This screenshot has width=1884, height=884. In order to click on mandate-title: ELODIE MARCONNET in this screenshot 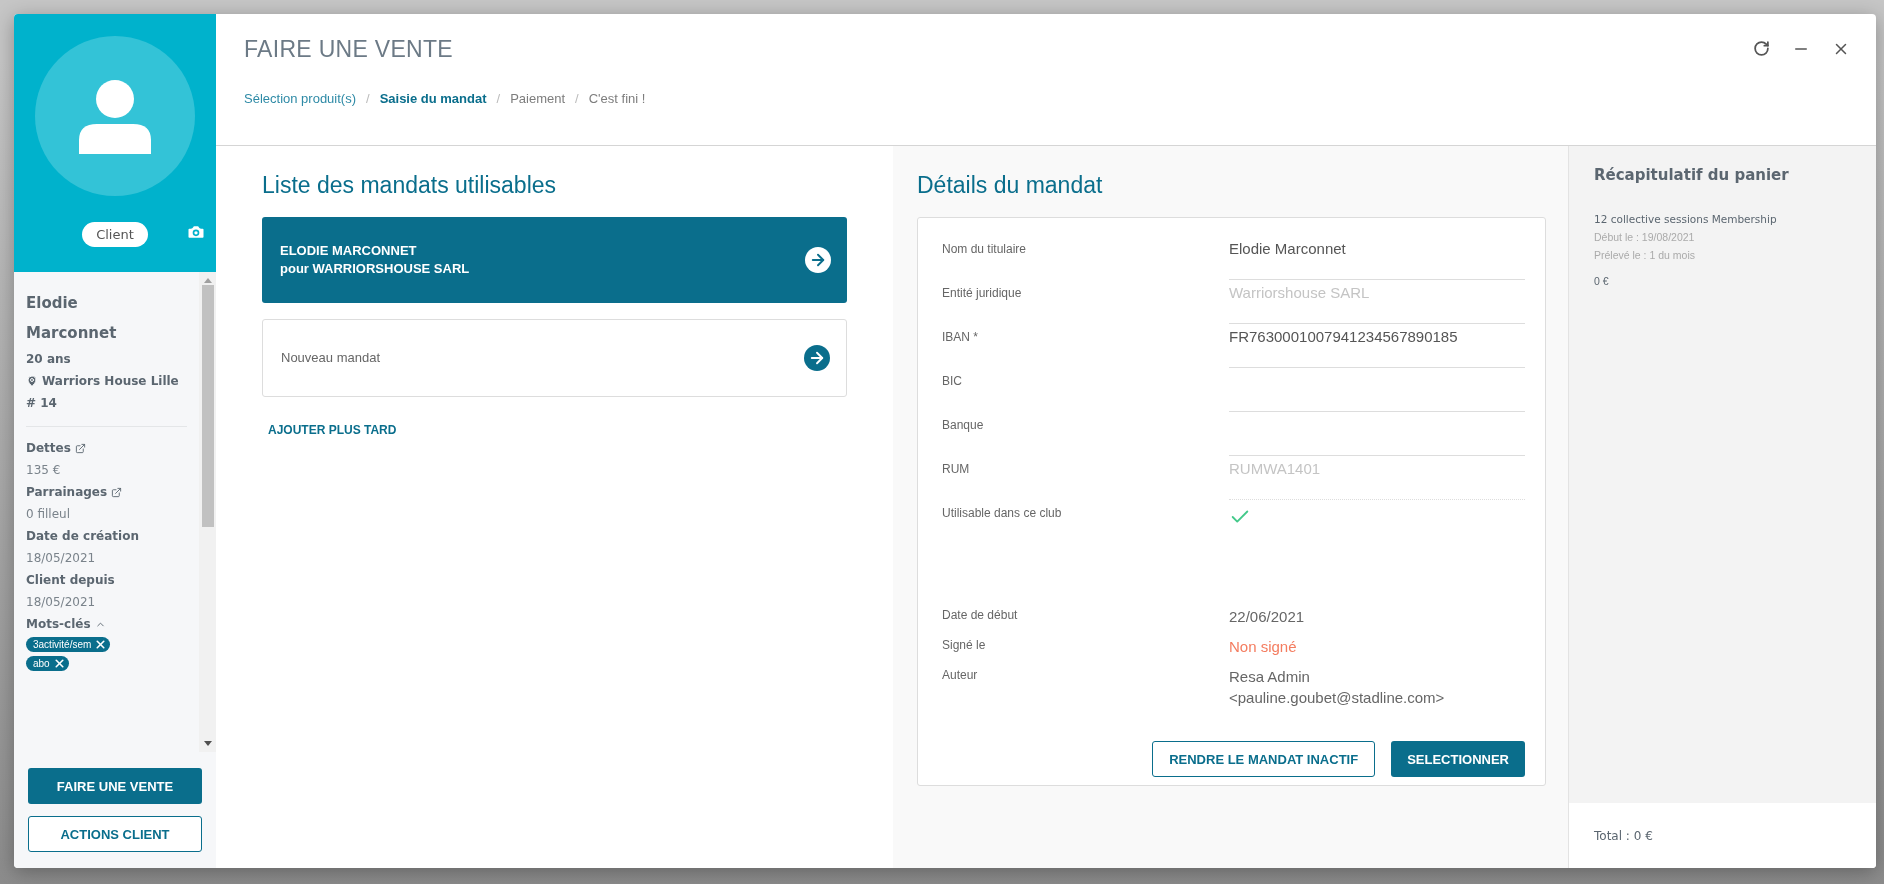, I will do `click(349, 251)`.